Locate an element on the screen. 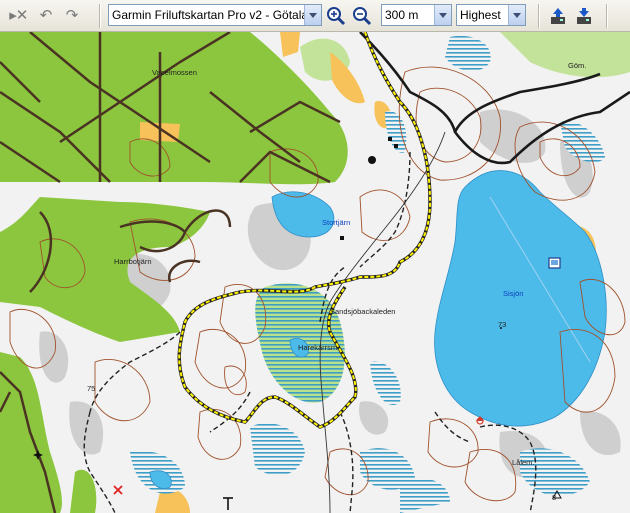  zoom-in-icon is located at coordinates (336, 16).